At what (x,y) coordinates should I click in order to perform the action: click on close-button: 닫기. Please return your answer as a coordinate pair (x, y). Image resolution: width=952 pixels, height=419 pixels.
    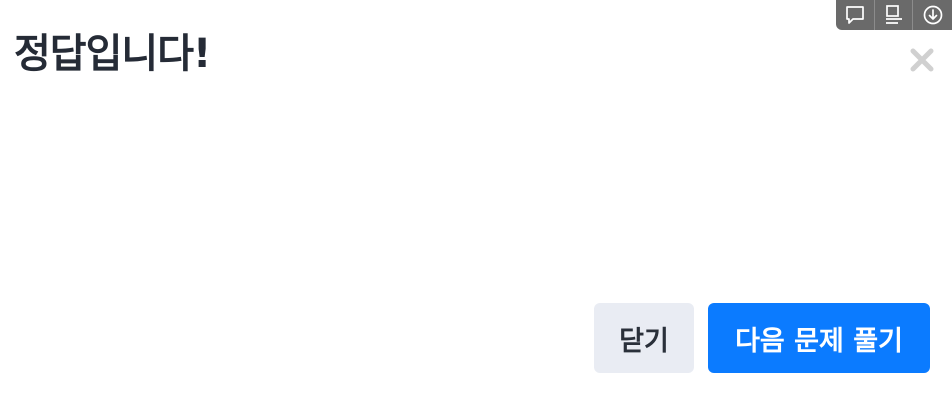
    Looking at the image, I should click on (644, 338).